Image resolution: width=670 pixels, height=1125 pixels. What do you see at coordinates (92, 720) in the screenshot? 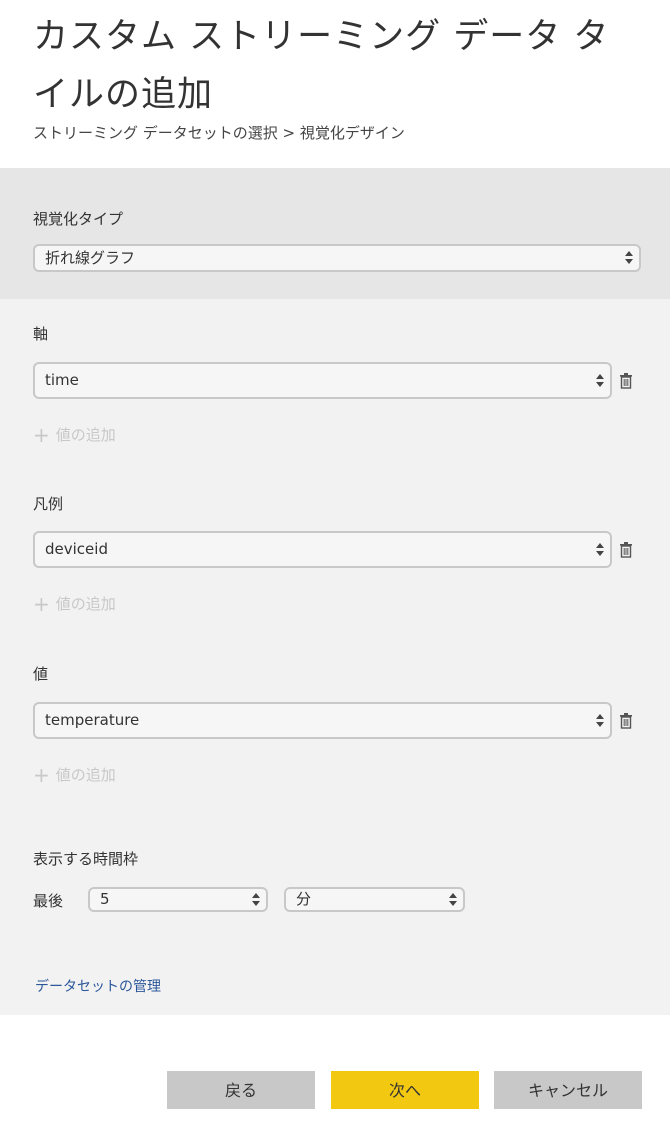
I see `values-value: temperature` at bounding box center [92, 720].